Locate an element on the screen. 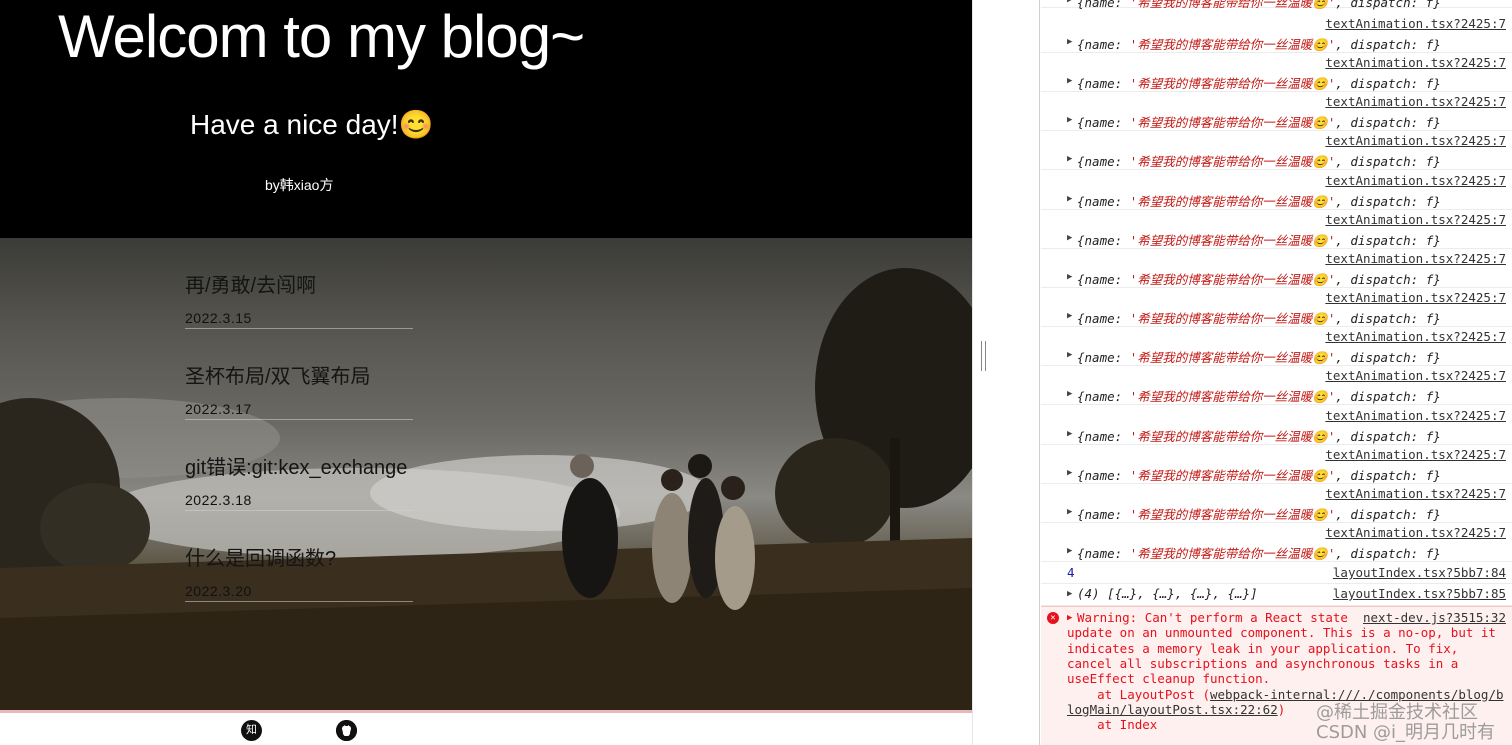  stack-suffix: ) is located at coordinates (1281, 709).